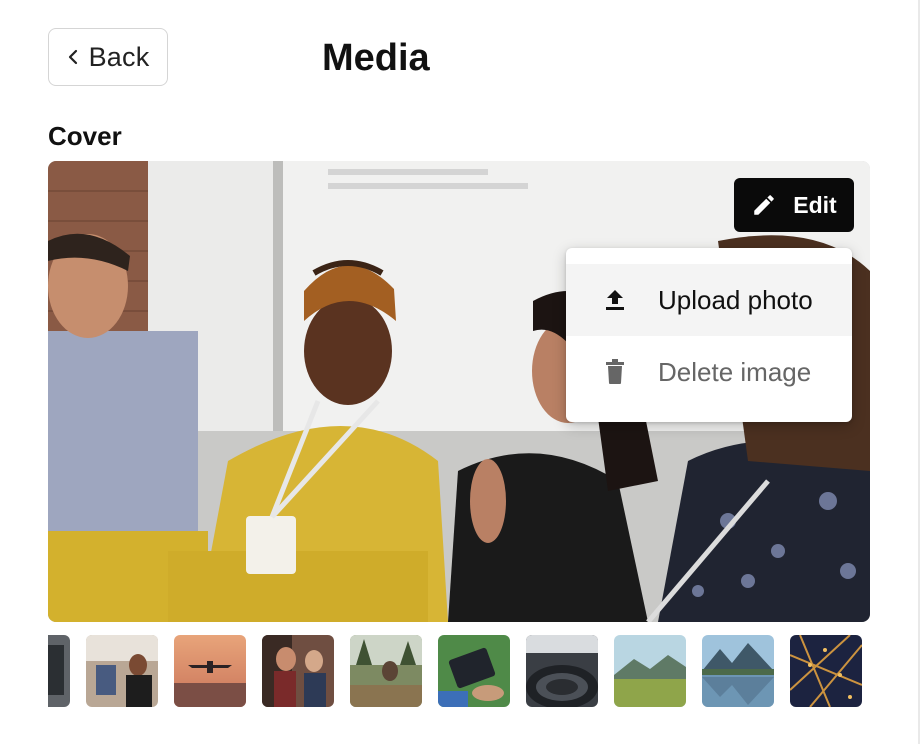 The width and height of the screenshot is (924, 744). Describe the element at coordinates (85, 136) in the screenshot. I see `cover-section-label: Cover` at that location.